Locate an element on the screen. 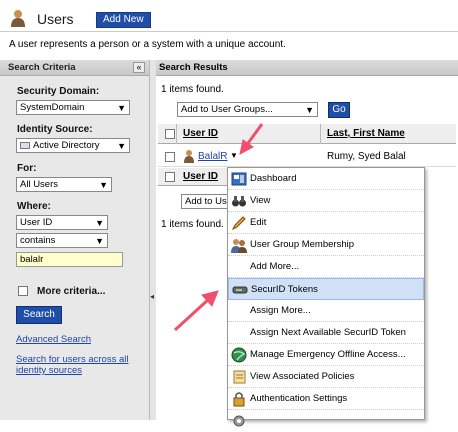 The width and height of the screenshot is (458, 432). arrow-to-row-menu is located at coordinates (251, 139).